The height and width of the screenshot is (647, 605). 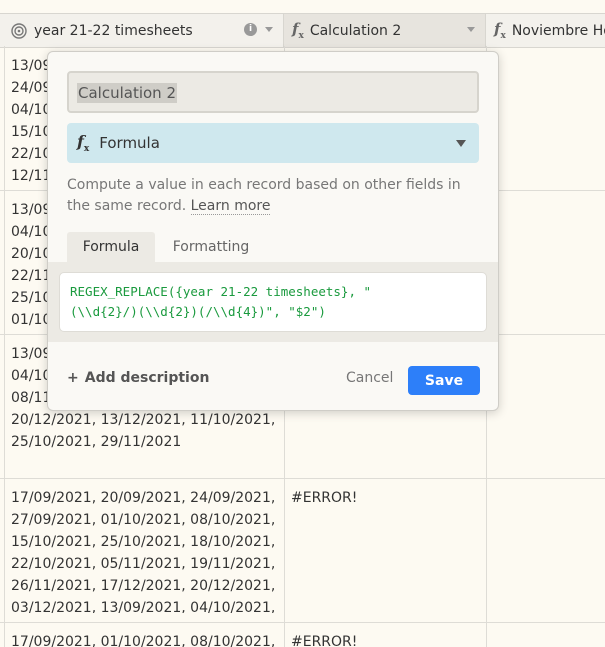 What do you see at coordinates (129, 143) in the screenshot?
I see `field-type-label: Formula` at bounding box center [129, 143].